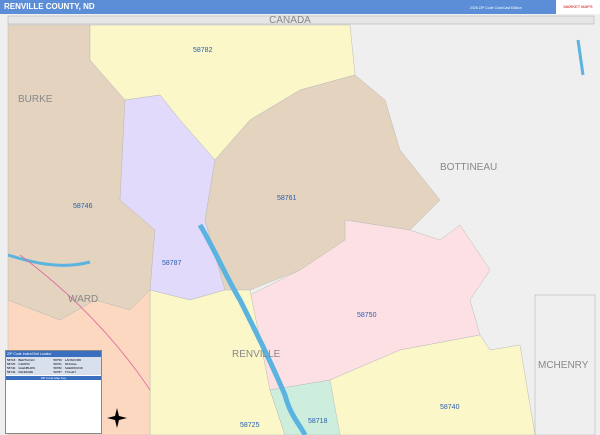 The width and height of the screenshot is (600, 435). What do you see at coordinates (250, 425) in the screenshot?
I see `zip-label: 58725` at bounding box center [250, 425].